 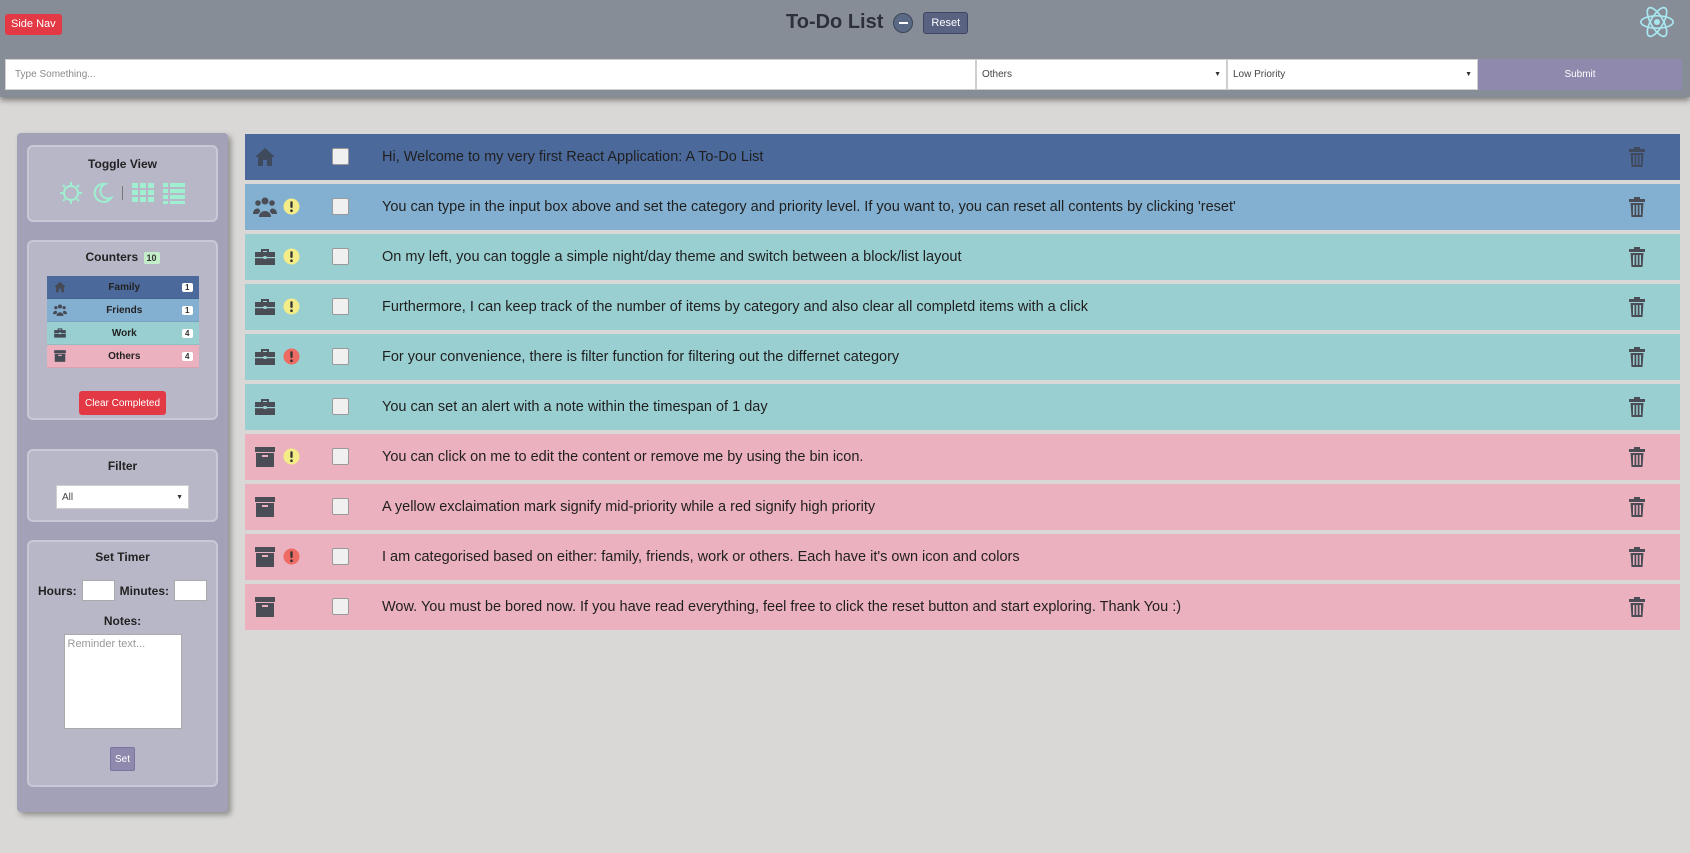 I want to click on notes-label: Notes:, so click(x=122, y=621).